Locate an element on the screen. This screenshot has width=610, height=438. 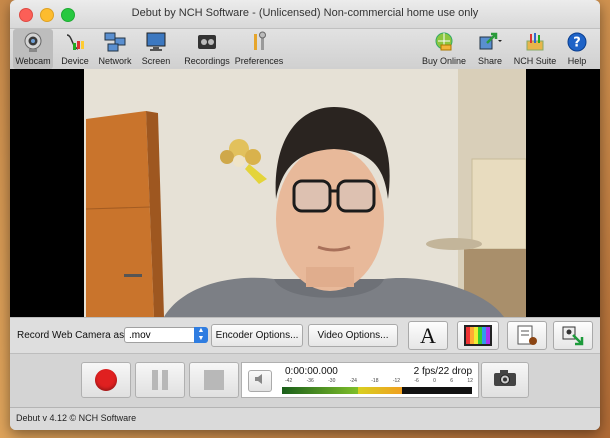
snapshot-button is located at coordinates (505, 380).